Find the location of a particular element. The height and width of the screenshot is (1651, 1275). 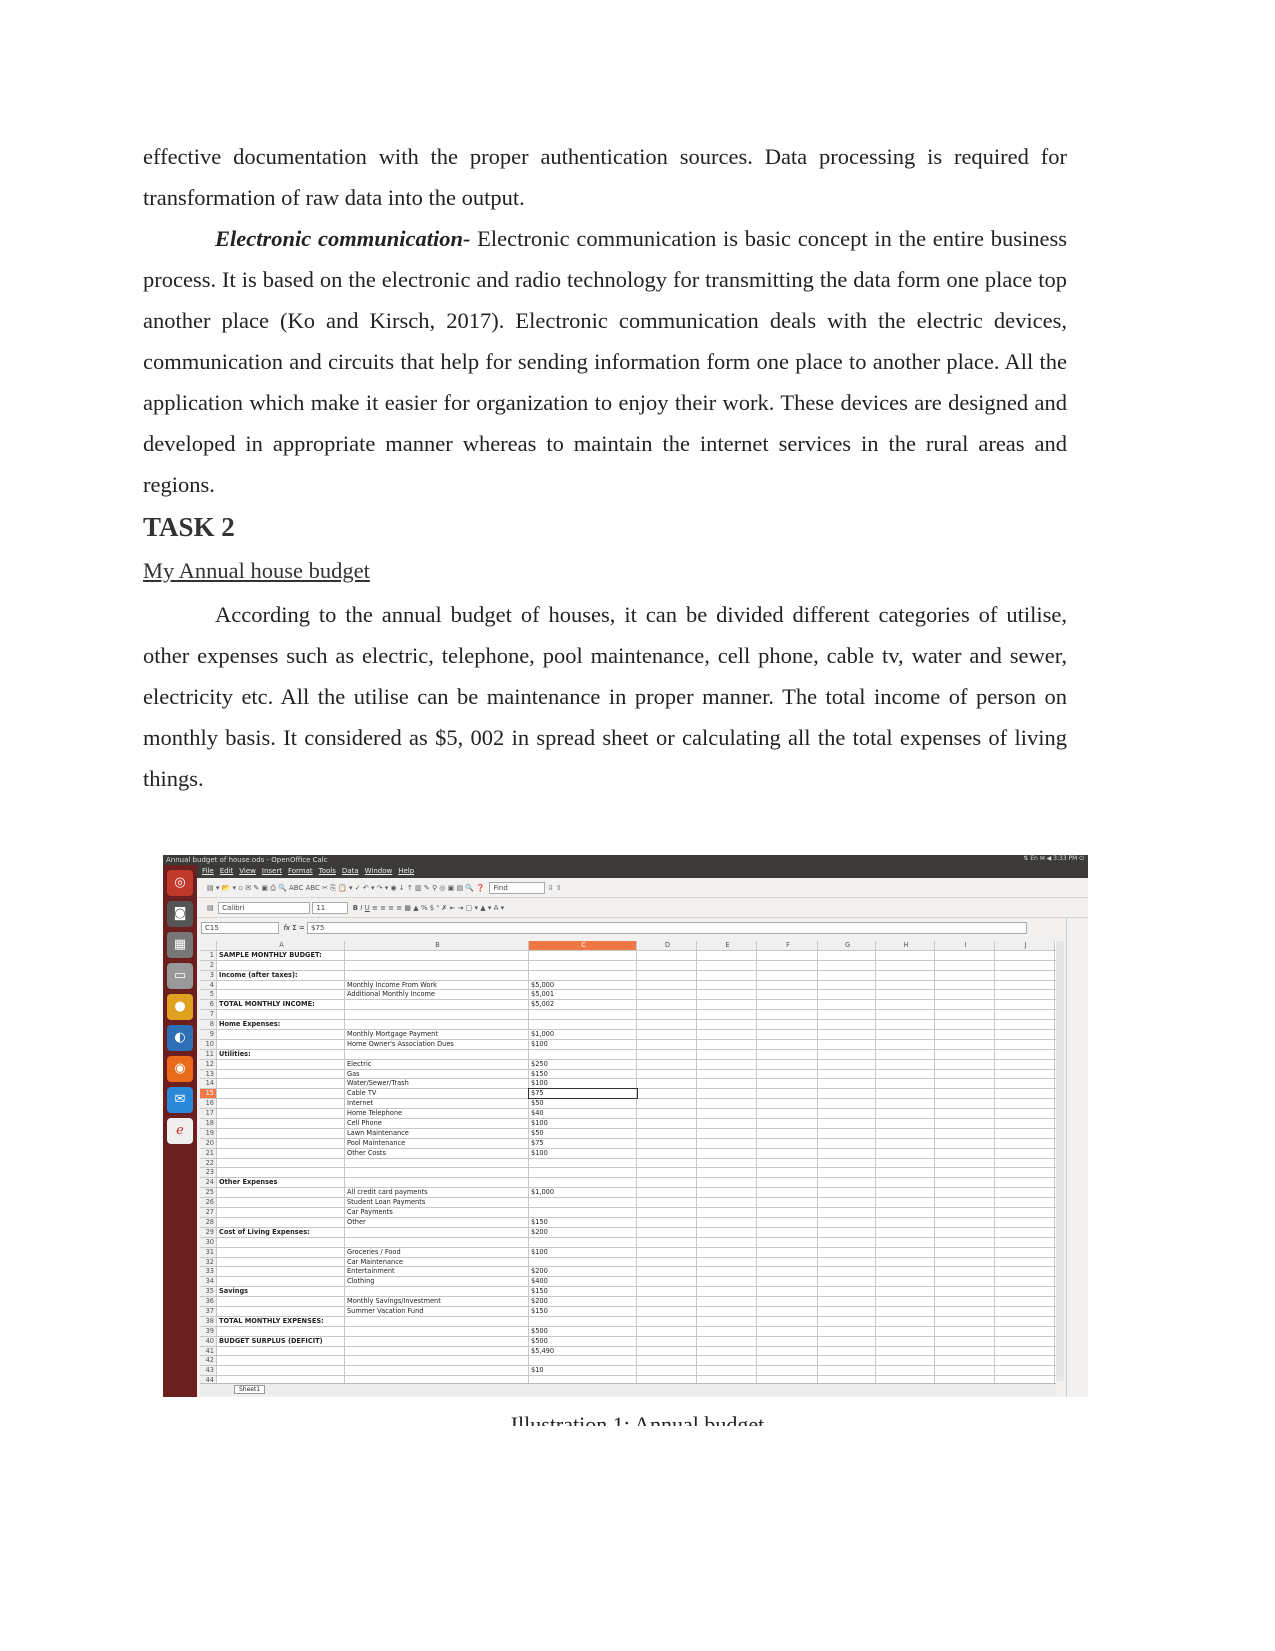

row-header: 27 is located at coordinates (208, 1212).